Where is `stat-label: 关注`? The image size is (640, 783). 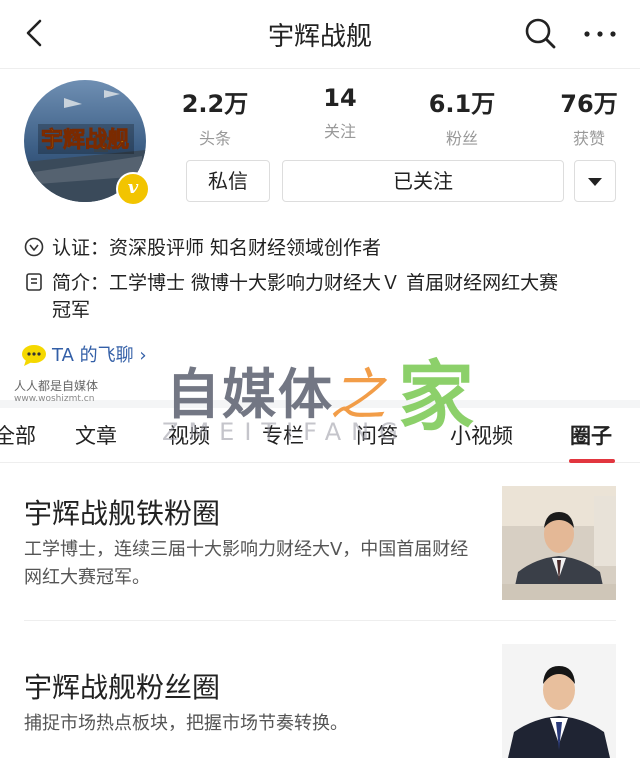 stat-label: 关注 is located at coordinates (339, 131).